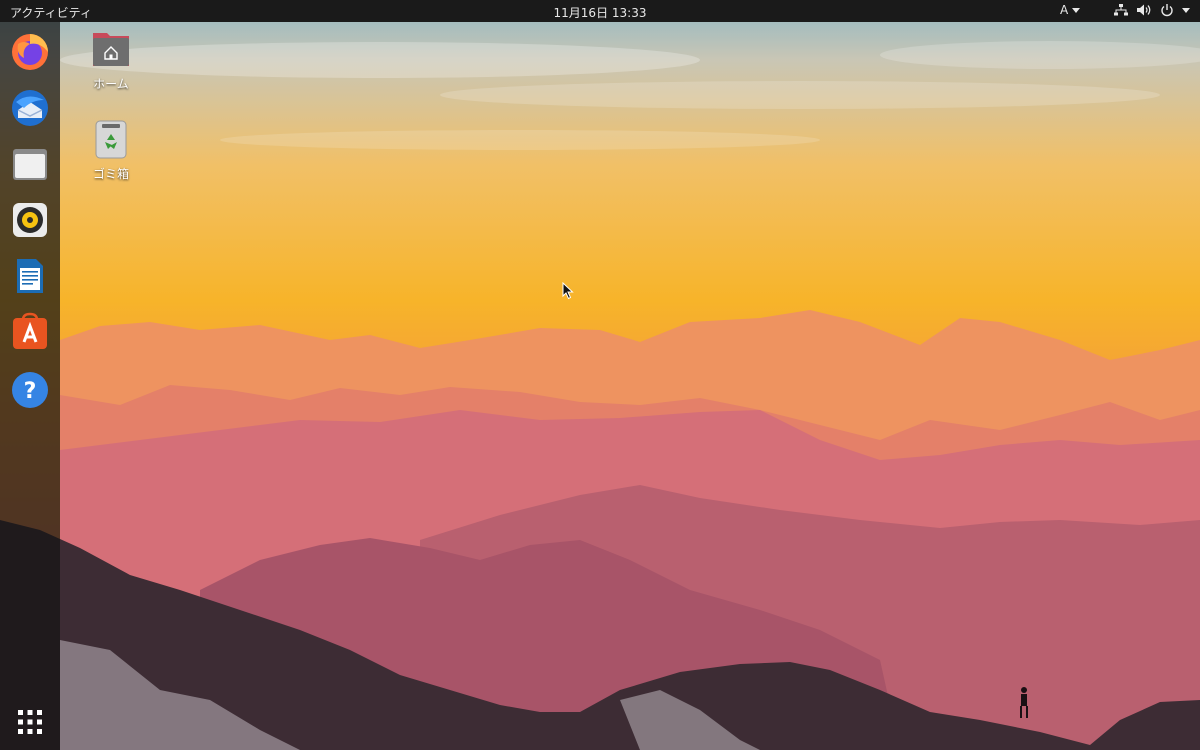 This screenshot has height=750, width=1200. I want to click on desktop-icon-trash: ゴミ箱, so click(111, 151).